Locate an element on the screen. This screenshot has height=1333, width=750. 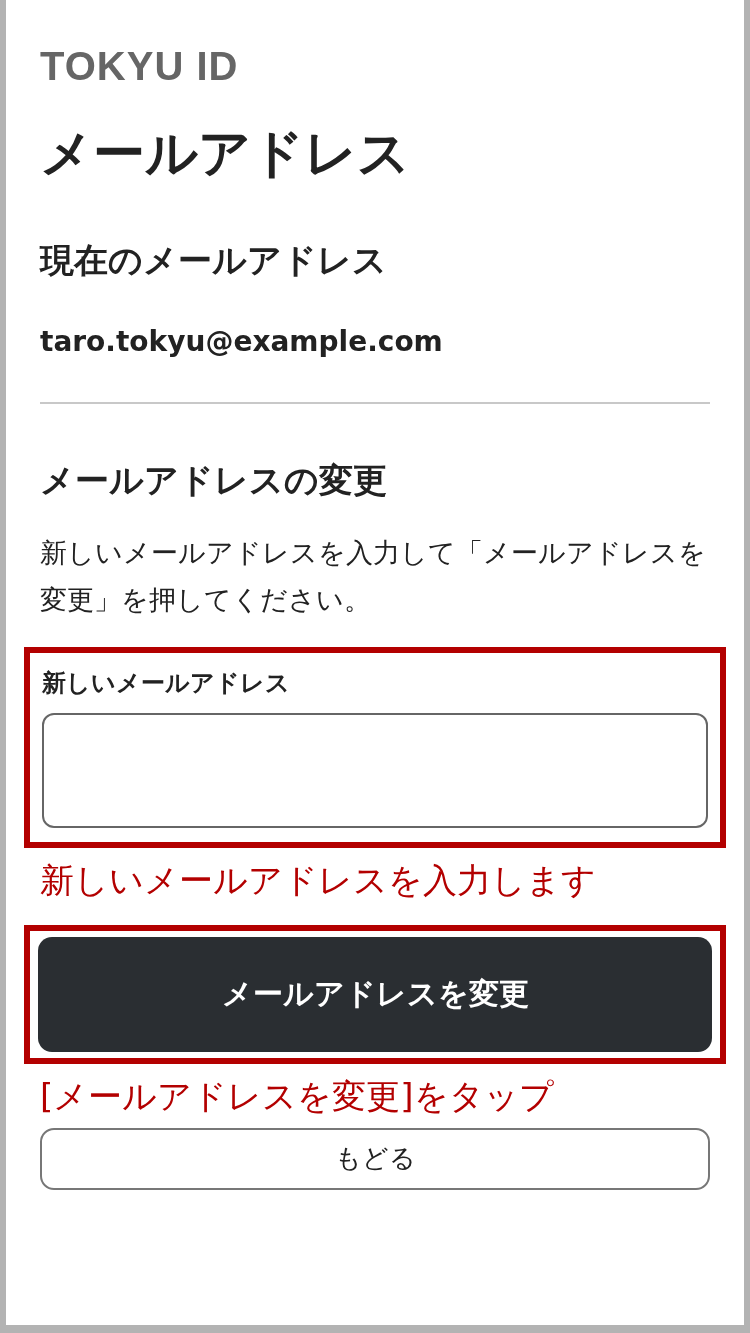
logo: TOKYU ID is located at coordinates (139, 66).